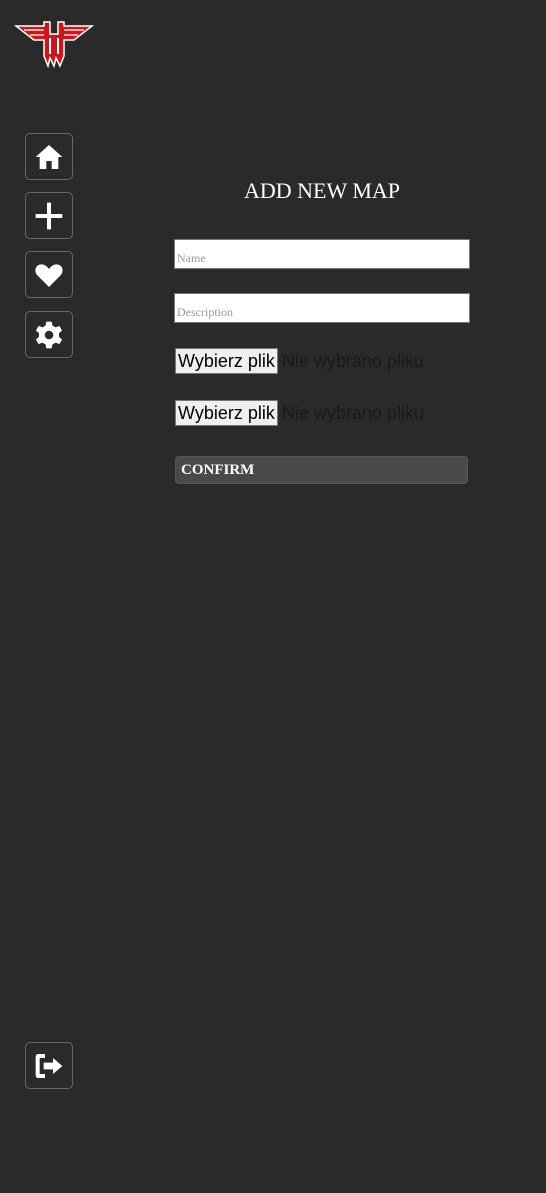 Image resolution: width=546 pixels, height=1193 pixels. What do you see at coordinates (322, 308) in the screenshot?
I see `description-input` at bounding box center [322, 308].